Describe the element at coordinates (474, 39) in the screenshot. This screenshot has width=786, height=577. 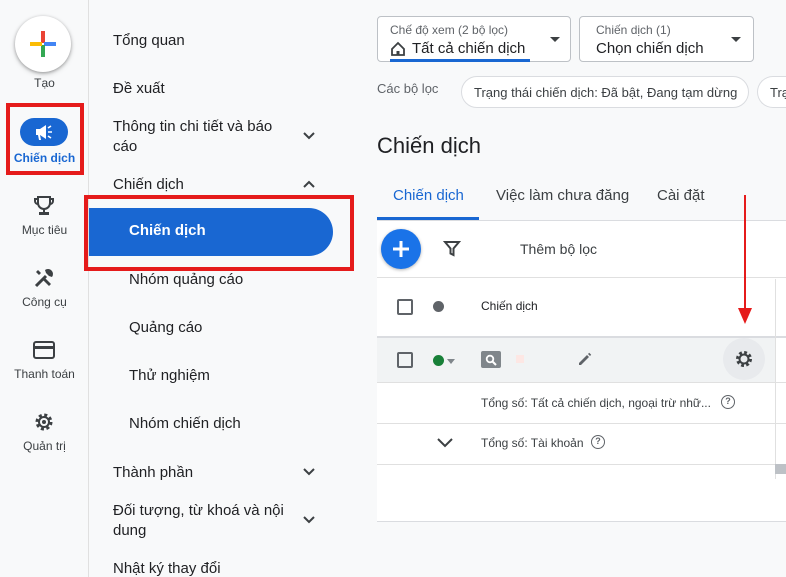
I see `view-mode-dropdown: Chế độ xem (2 bộ lọc) Tất cả chiến dịch` at that location.